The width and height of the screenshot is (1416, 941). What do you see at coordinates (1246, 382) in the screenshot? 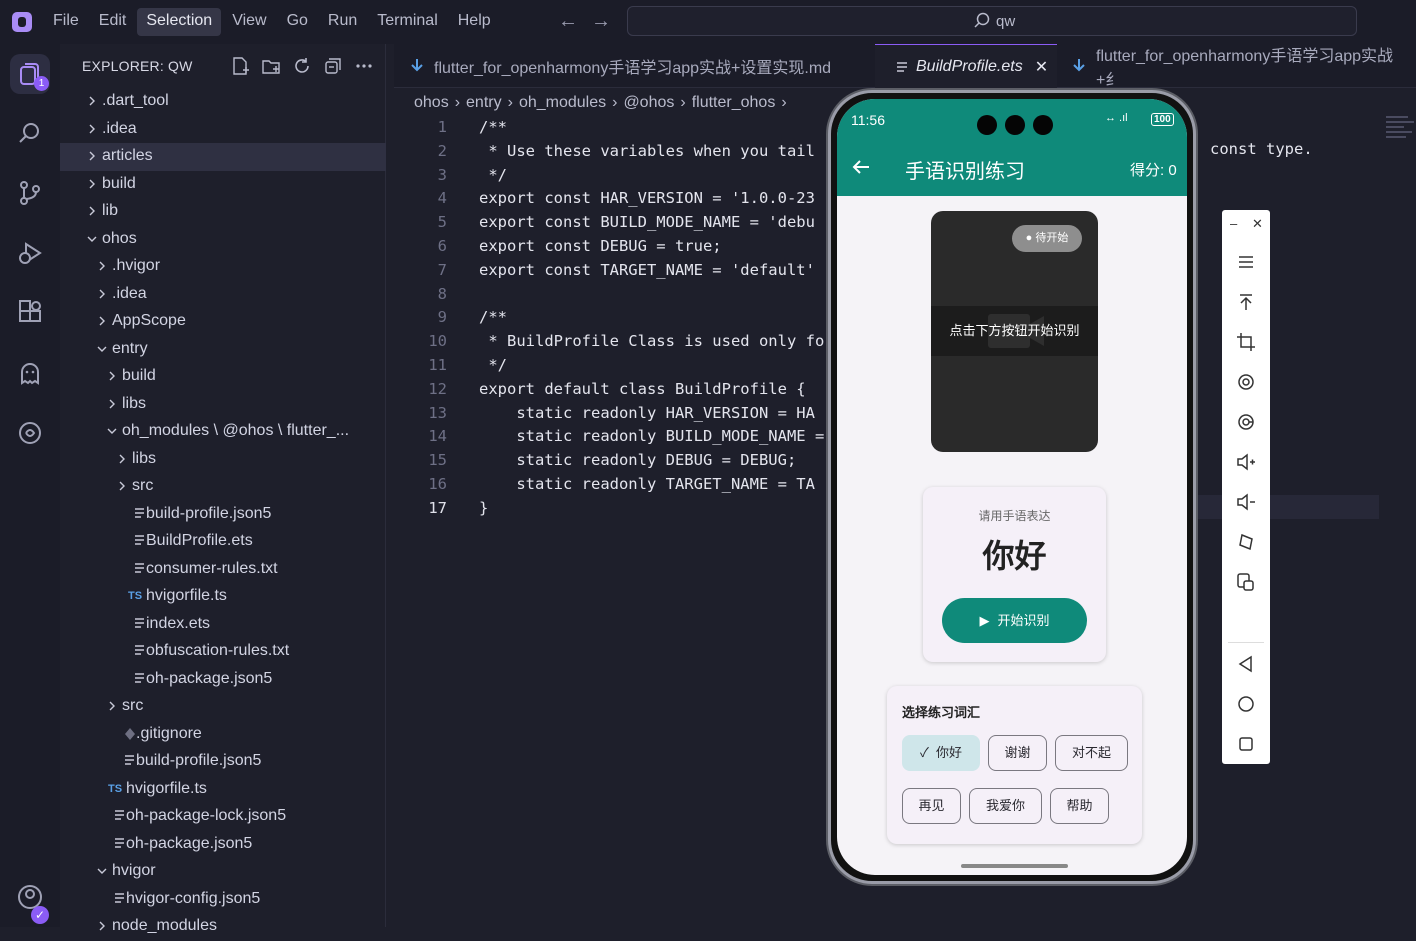
I see `rotate-icon` at bounding box center [1246, 382].